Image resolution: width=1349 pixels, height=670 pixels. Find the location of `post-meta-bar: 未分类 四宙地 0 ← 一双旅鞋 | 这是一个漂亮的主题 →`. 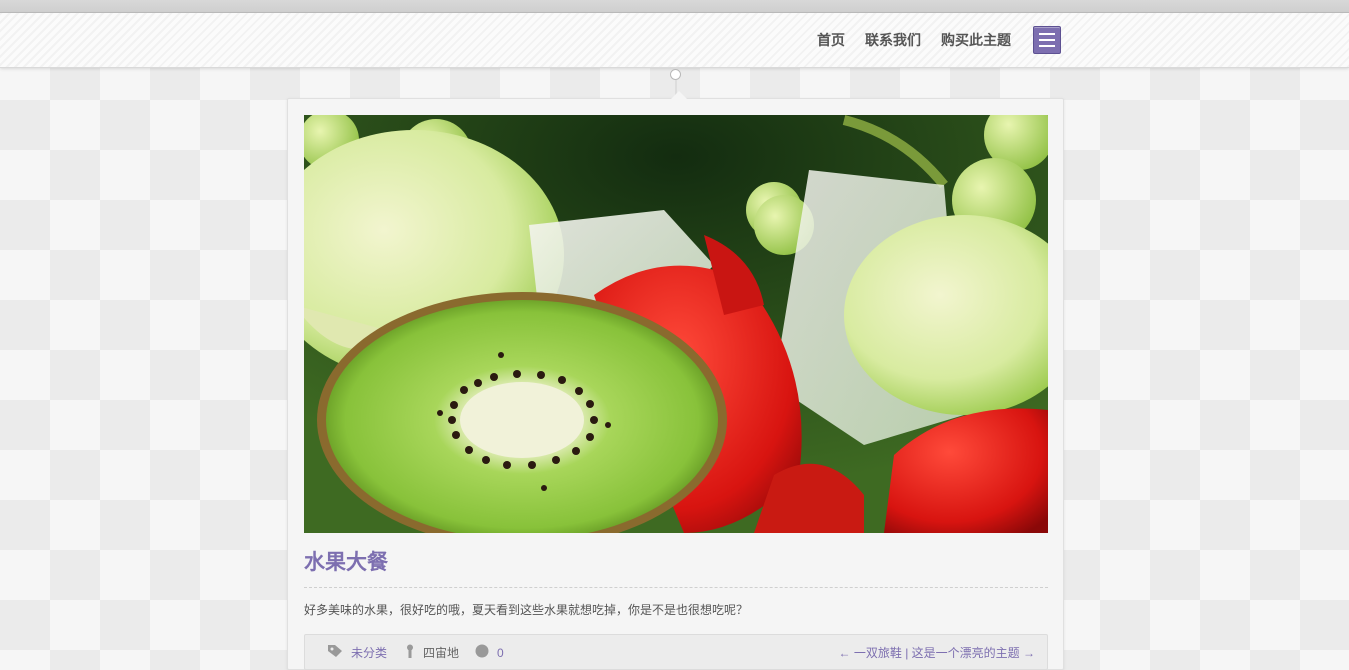

post-meta-bar: 未分类 四宙地 0 ← 一双旅鞋 | 这是一个漂亮的主题 → is located at coordinates (676, 652).